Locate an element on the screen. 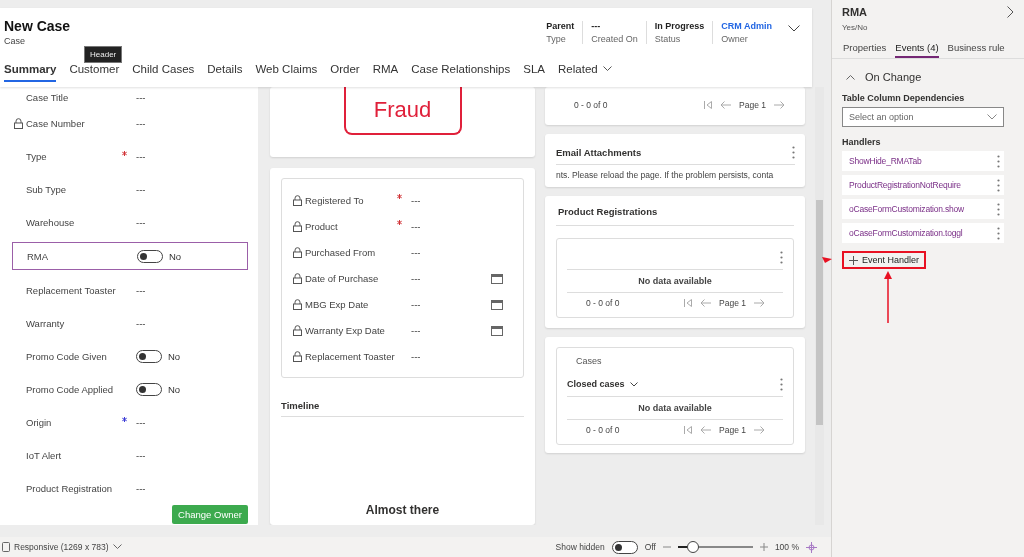  tab: Related is located at coordinates (585, 72).